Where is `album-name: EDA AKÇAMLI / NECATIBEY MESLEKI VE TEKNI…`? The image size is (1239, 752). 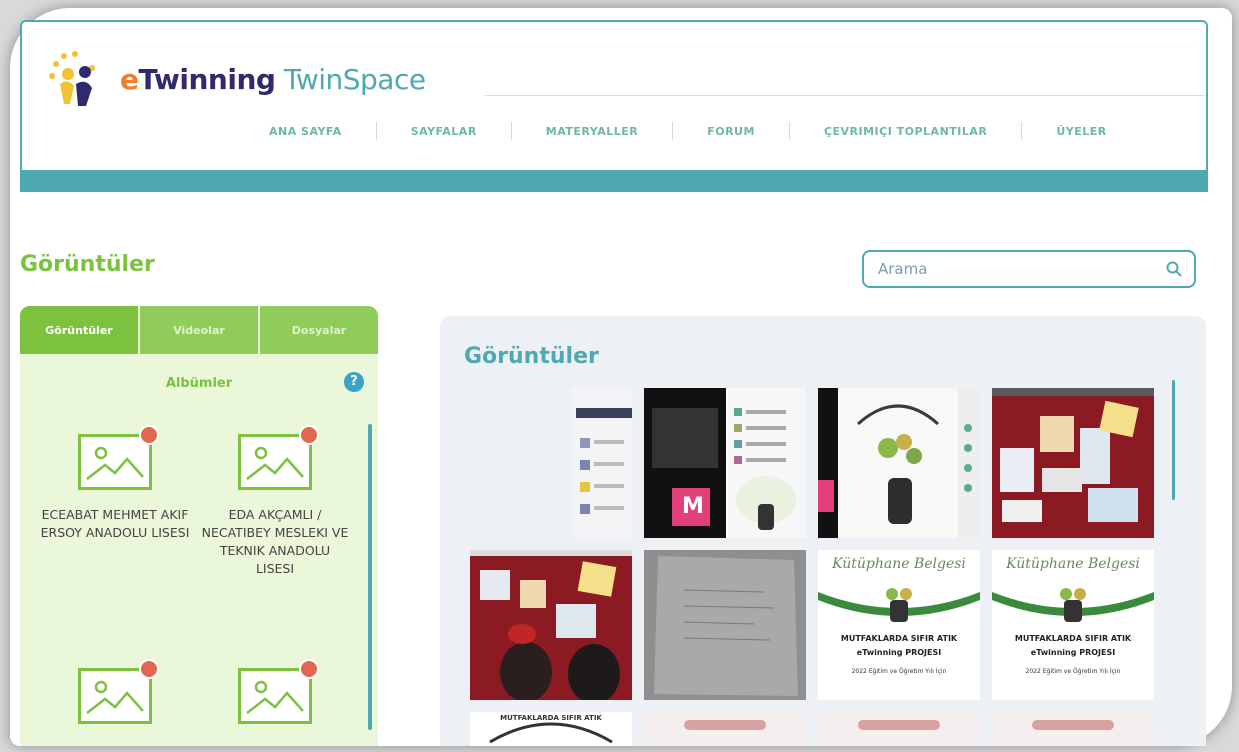 album-name: EDA AKÇAMLI / NECATIBEY MESLEKI VE TEKNI… is located at coordinates (275, 541).